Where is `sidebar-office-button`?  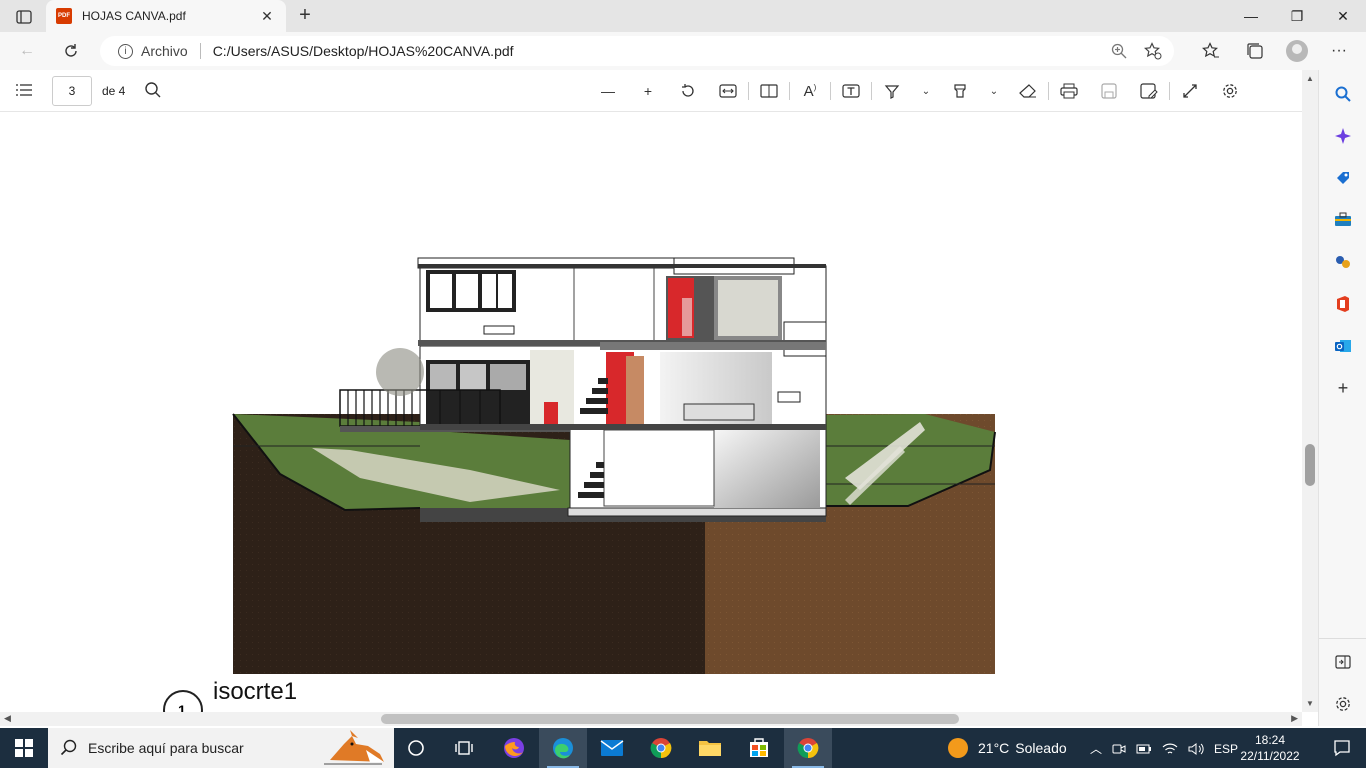 sidebar-office-button is located at coordinates (1343, 304).